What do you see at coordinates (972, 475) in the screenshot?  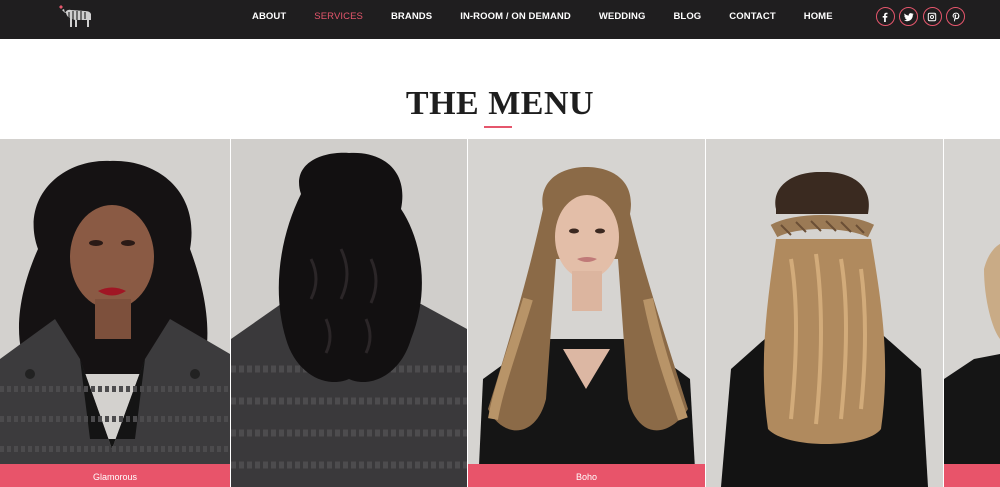 I see `card-label` at bounding box center [972, 475].